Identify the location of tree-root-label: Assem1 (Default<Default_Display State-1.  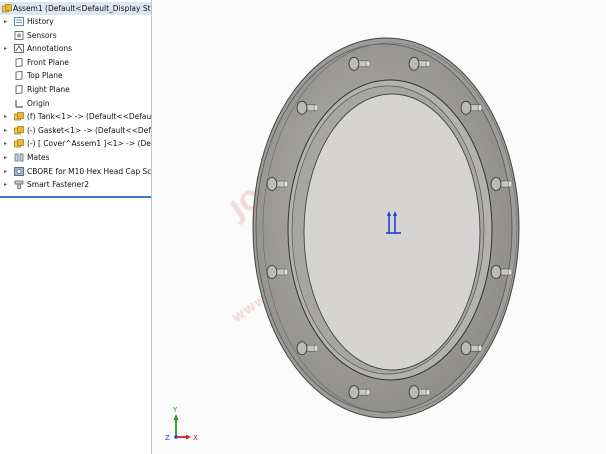
(82, 8).